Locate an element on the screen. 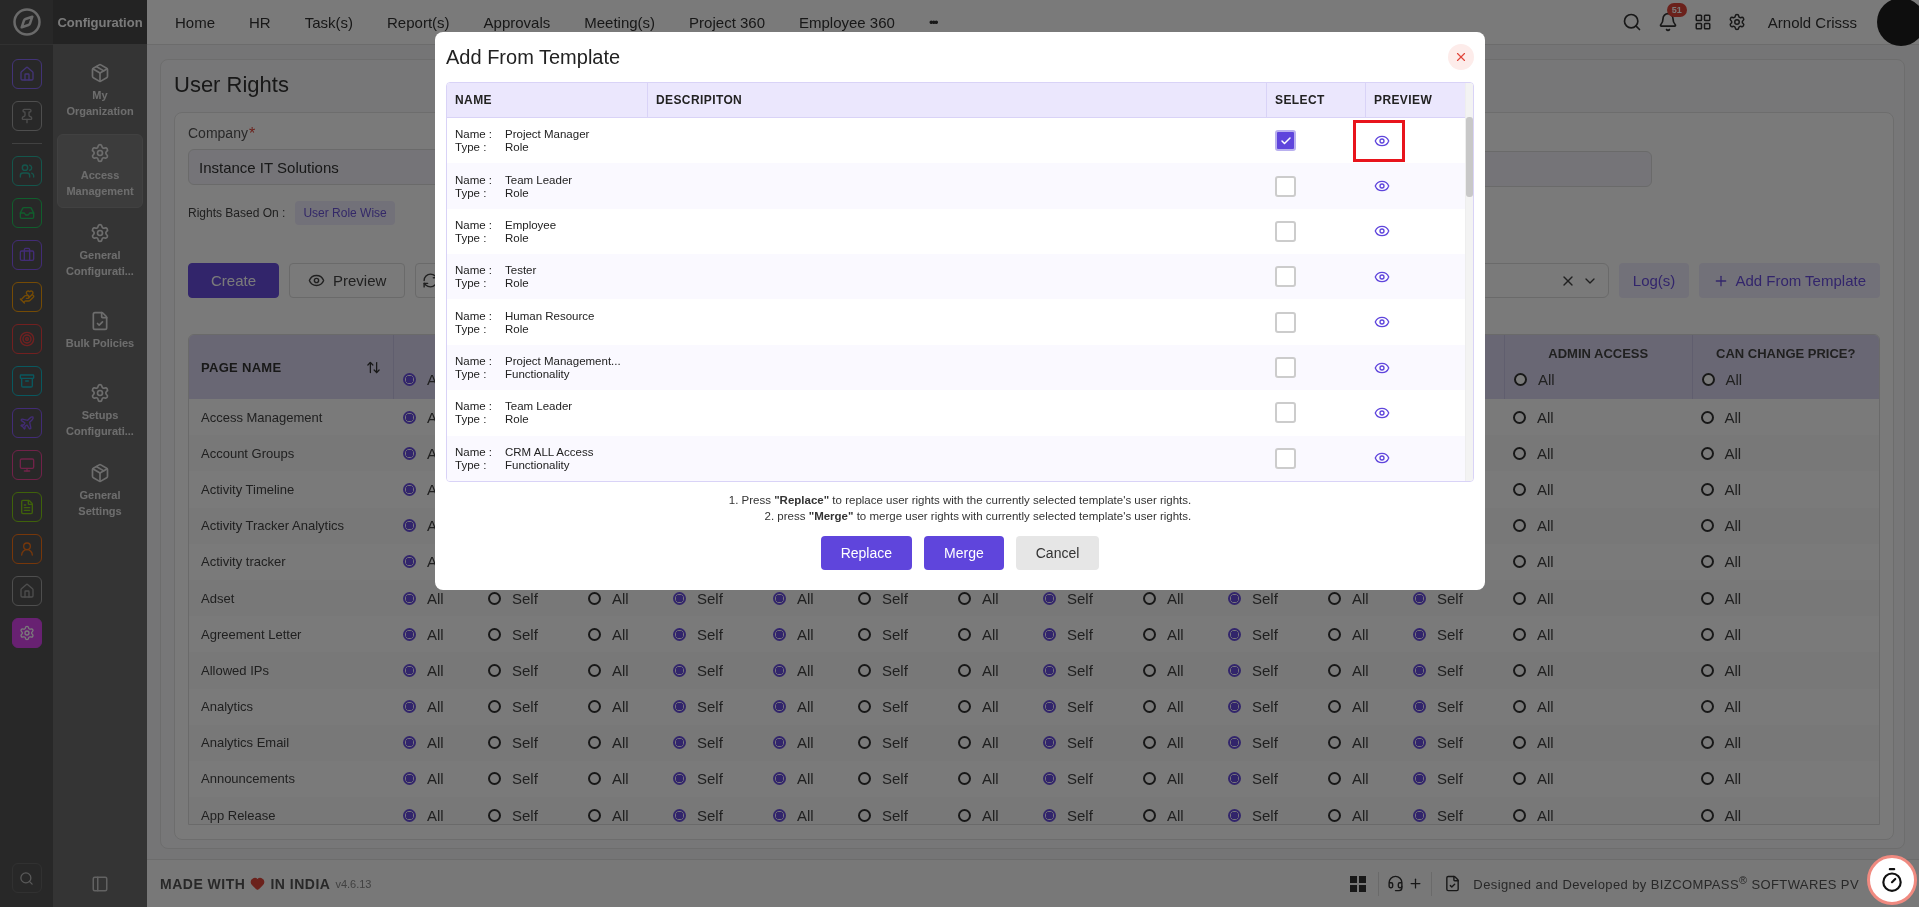  nav-link: Meeting(s) is located at coordinates (620, 22).